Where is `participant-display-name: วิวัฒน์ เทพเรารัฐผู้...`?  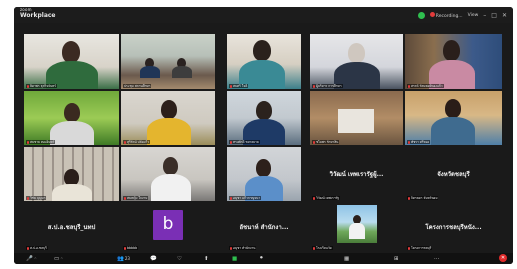 participant-display-name: วิวัฒน์ เทพเรารัฐผู้... is located at coordinates (356, 174).